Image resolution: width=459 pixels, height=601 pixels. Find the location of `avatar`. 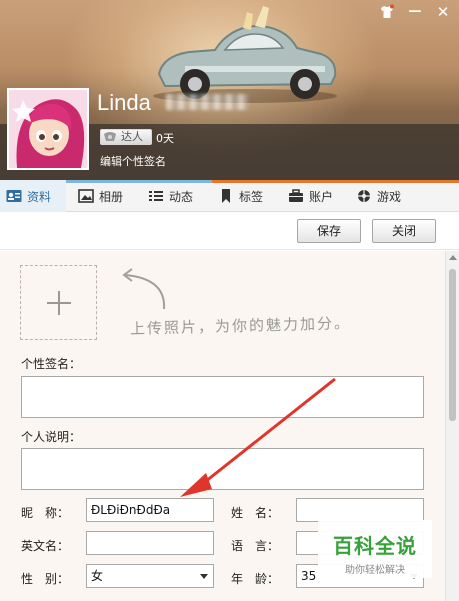

avatar is located at coordinates (48, 129).